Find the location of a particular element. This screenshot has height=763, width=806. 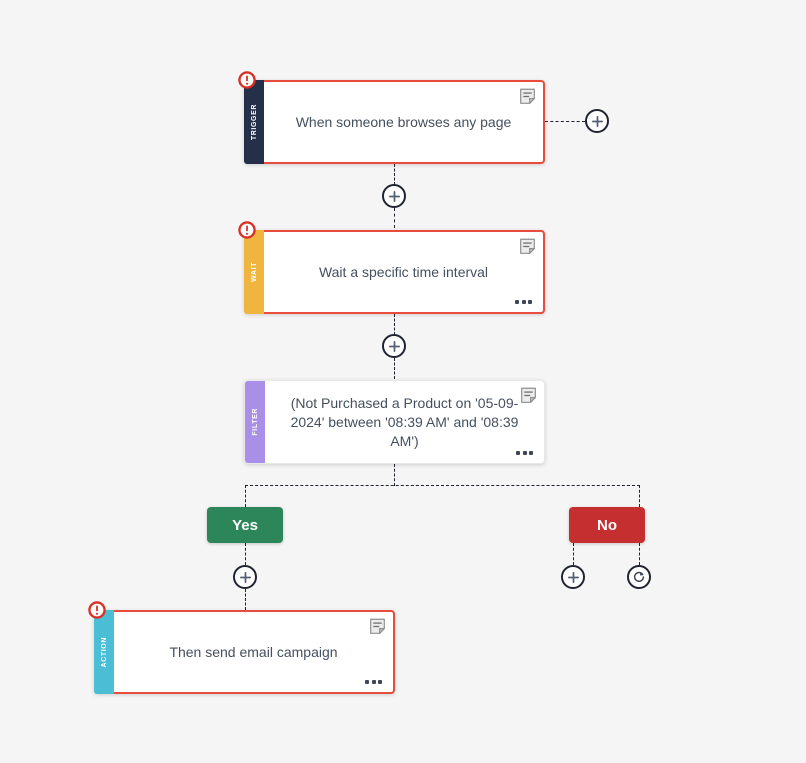

node-wait-body: Wait a specific time interval is located at coordinates (403, 272).